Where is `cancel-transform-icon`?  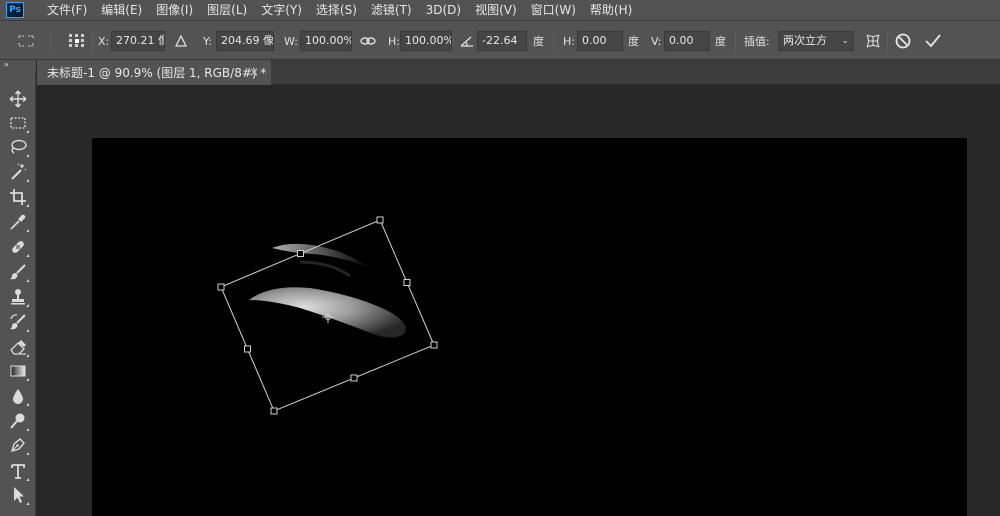 cancel-transform-icon is located at coordinates (903, 41).